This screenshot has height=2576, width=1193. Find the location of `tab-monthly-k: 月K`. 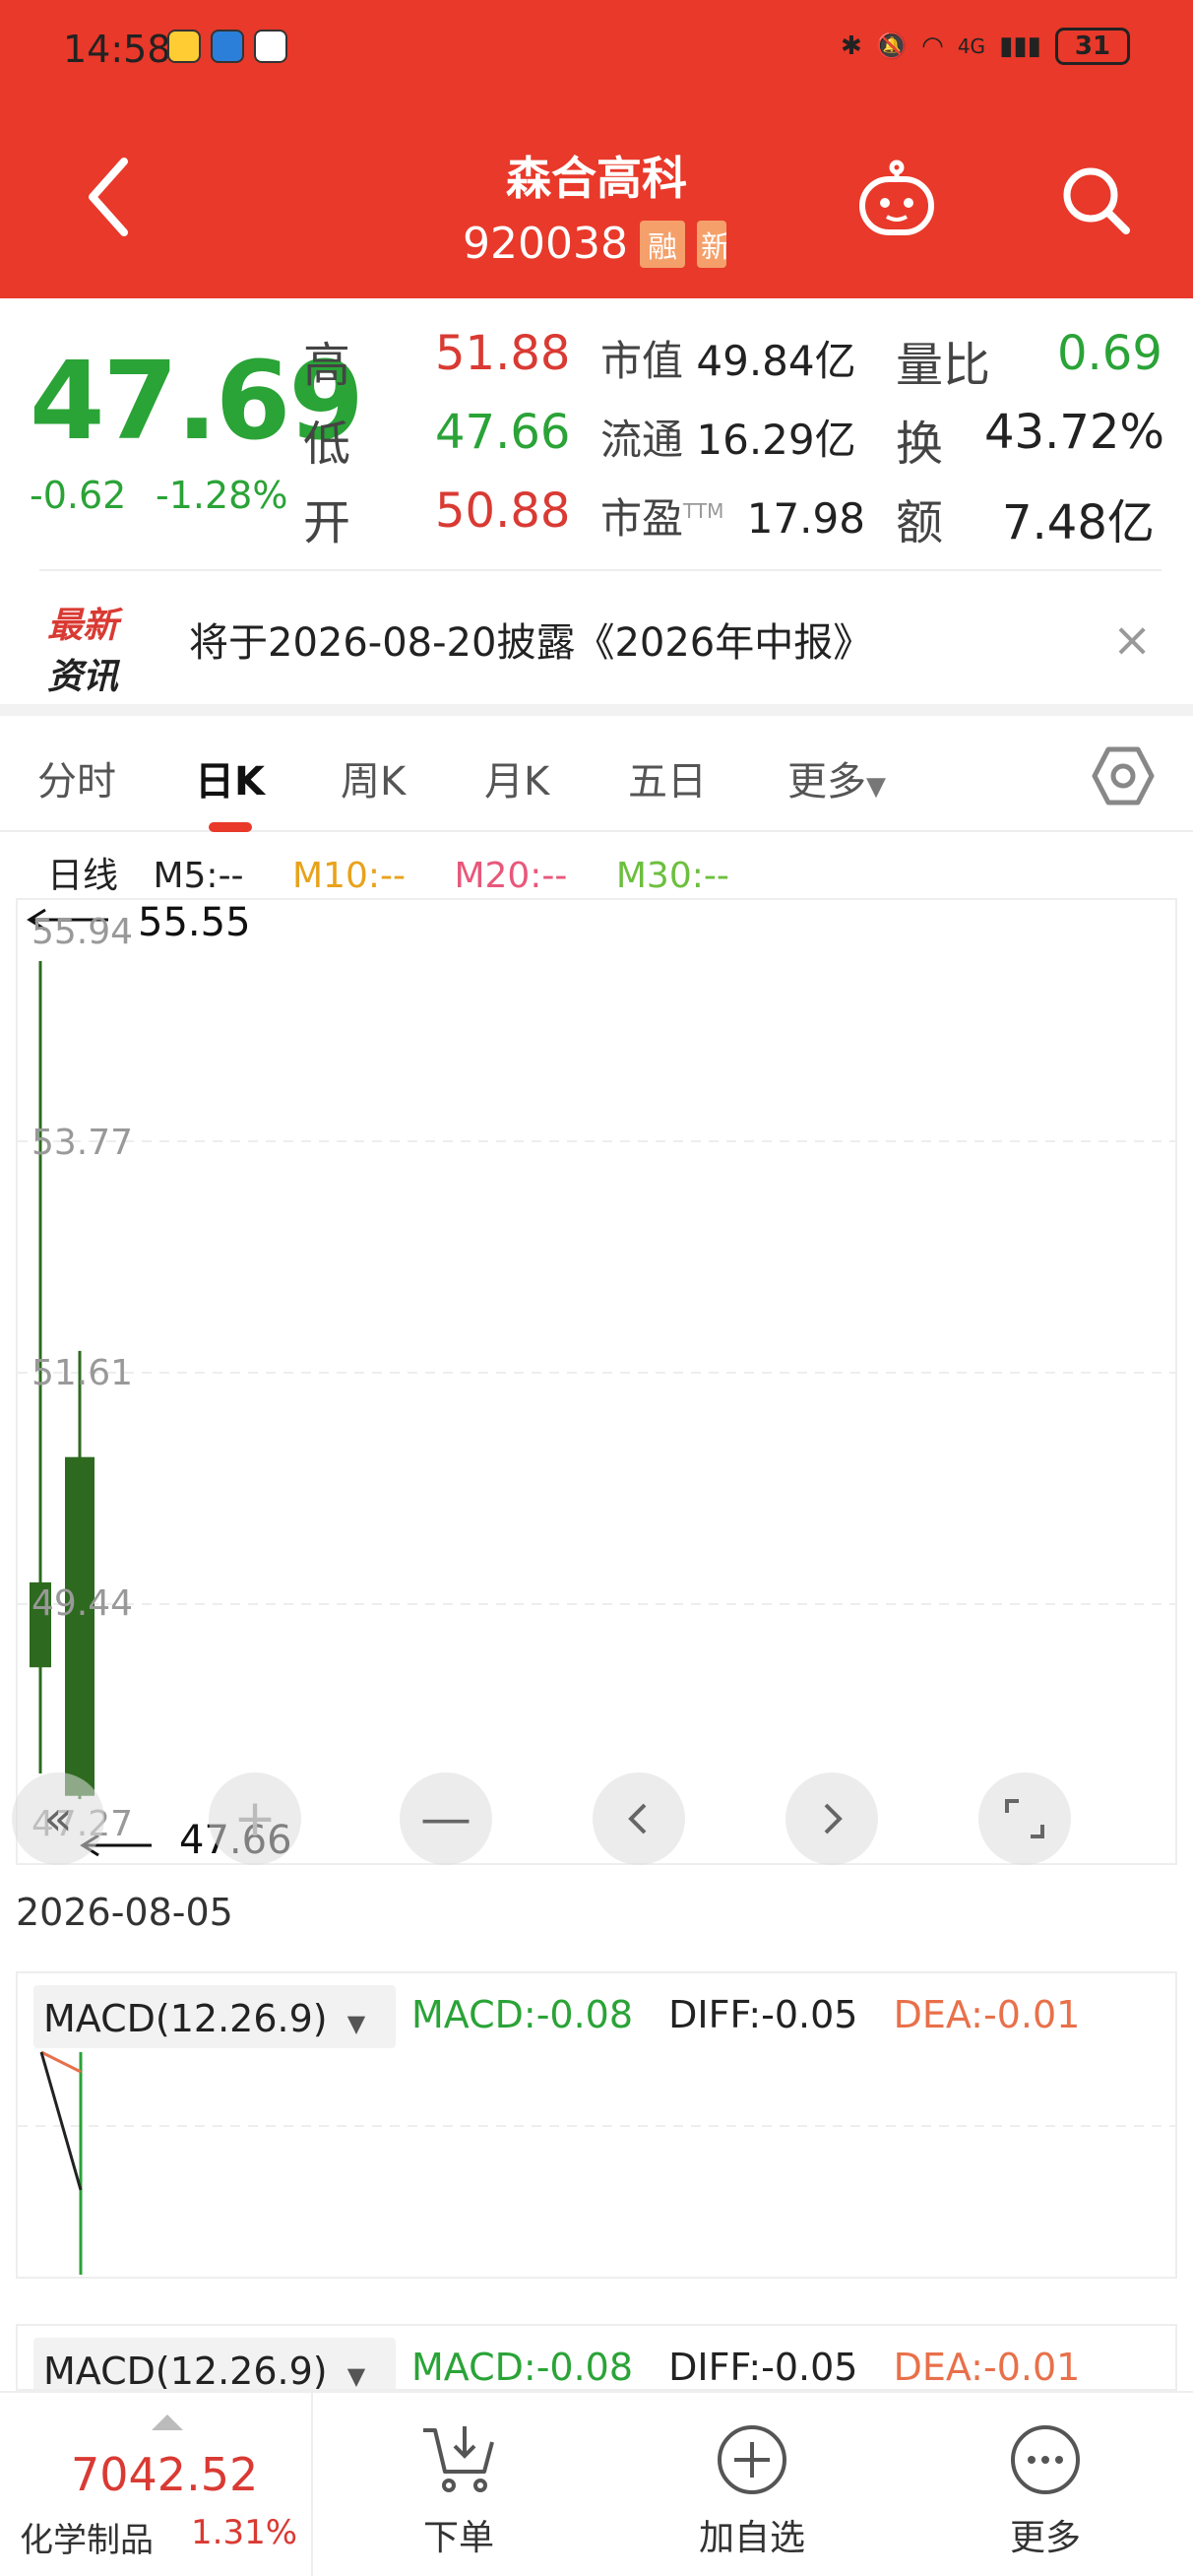

tab-monthly-k: 月K is located at coordinates (516, 777).